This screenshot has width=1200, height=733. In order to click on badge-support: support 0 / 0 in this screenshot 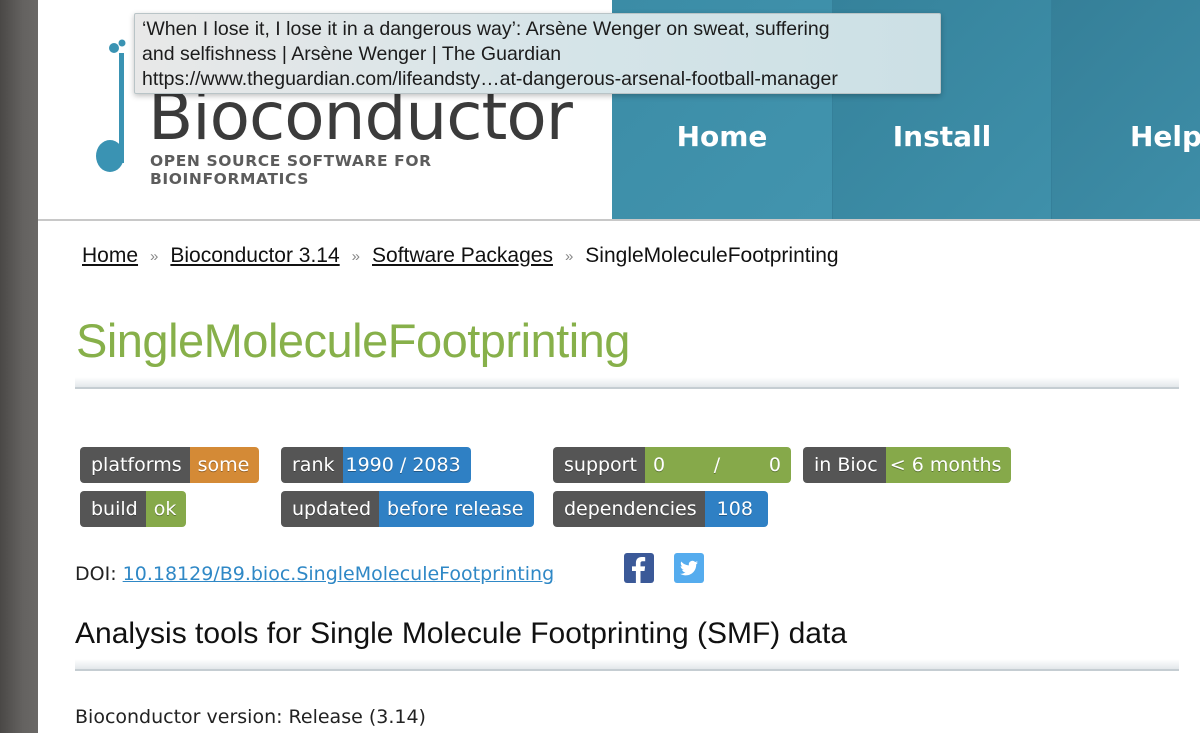, I will do `click(672, 465)`.